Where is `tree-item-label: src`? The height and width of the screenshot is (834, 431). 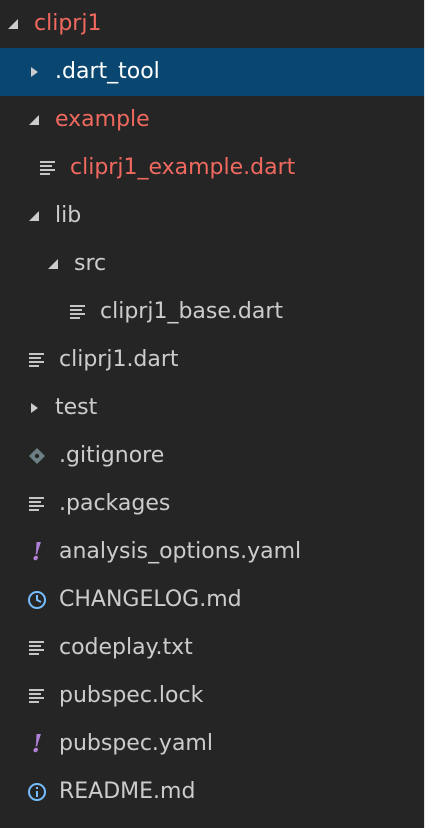
tree-item-label: src is located at coordinates (90, 263).